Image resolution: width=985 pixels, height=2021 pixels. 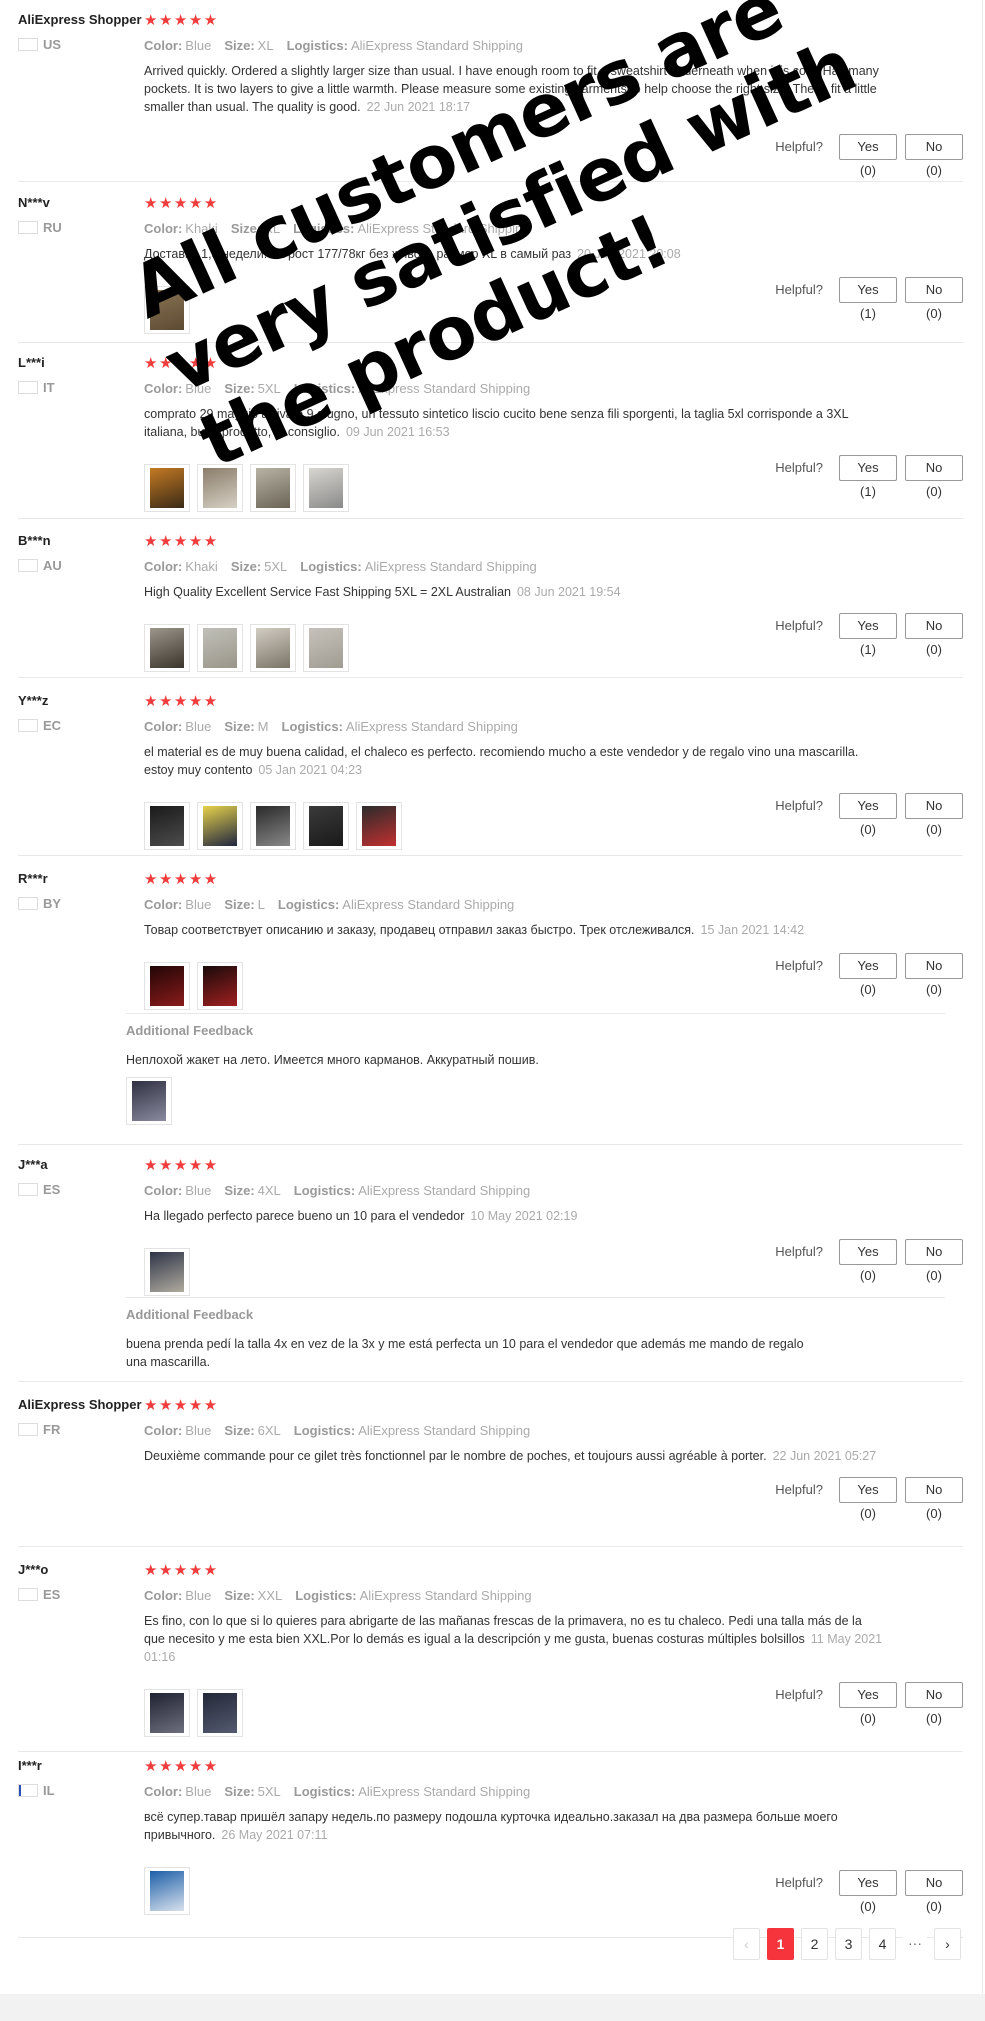 I want to click on page-1-button: 1, so click(x=780, y=1944).